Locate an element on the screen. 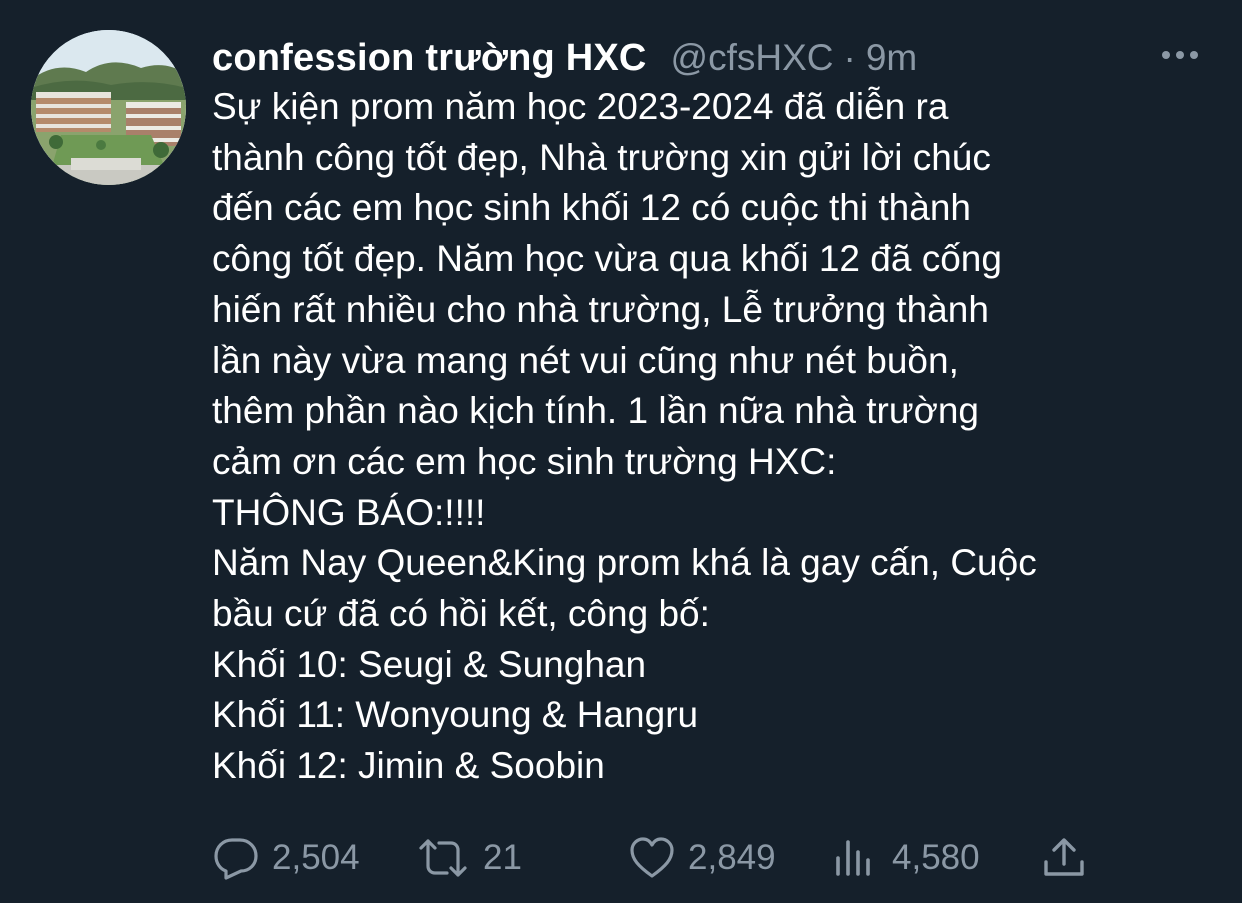 The image size is (1242, 903). views-chart-icon is located at coordinates (853, 858).